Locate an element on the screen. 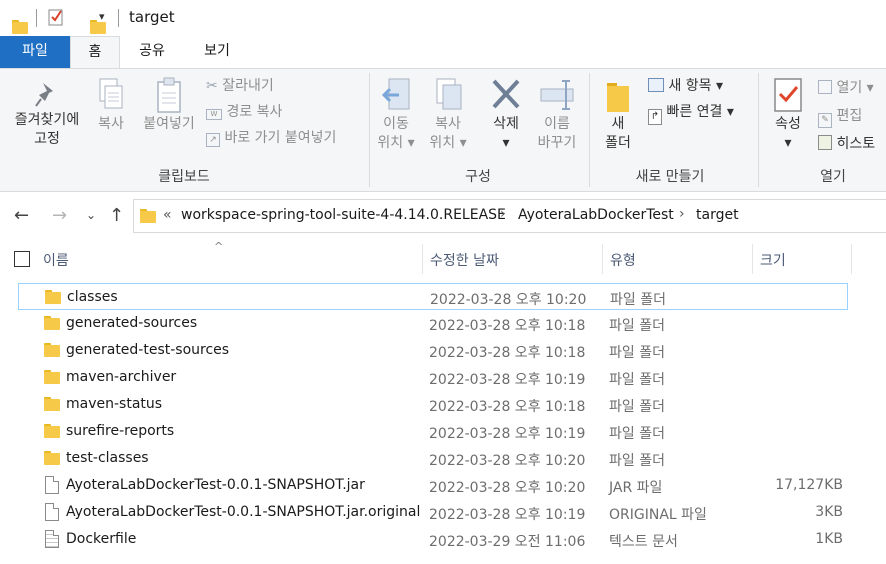 The image size is (886, 564). easy-access-button: ↱ 빠른 연결 ▾ is located at coordinates (691, 113).